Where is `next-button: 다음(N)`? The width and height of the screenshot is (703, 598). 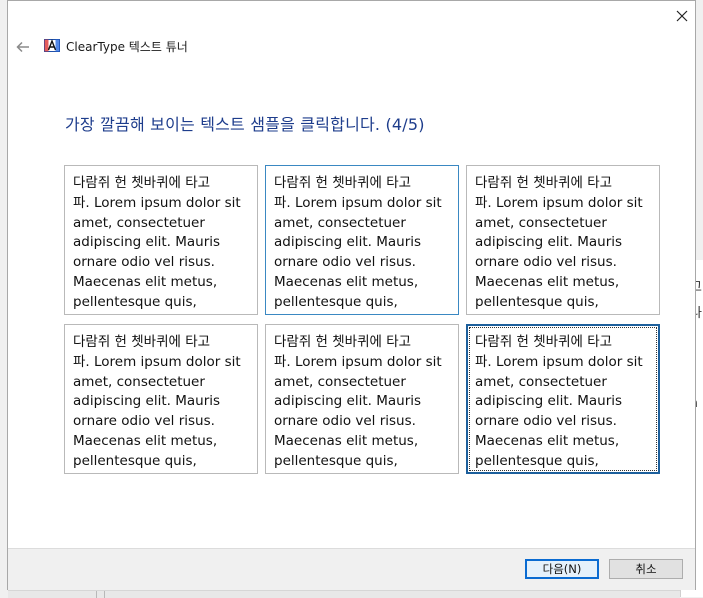
next-button: 다음(N) is located at coordinates (562, 569).